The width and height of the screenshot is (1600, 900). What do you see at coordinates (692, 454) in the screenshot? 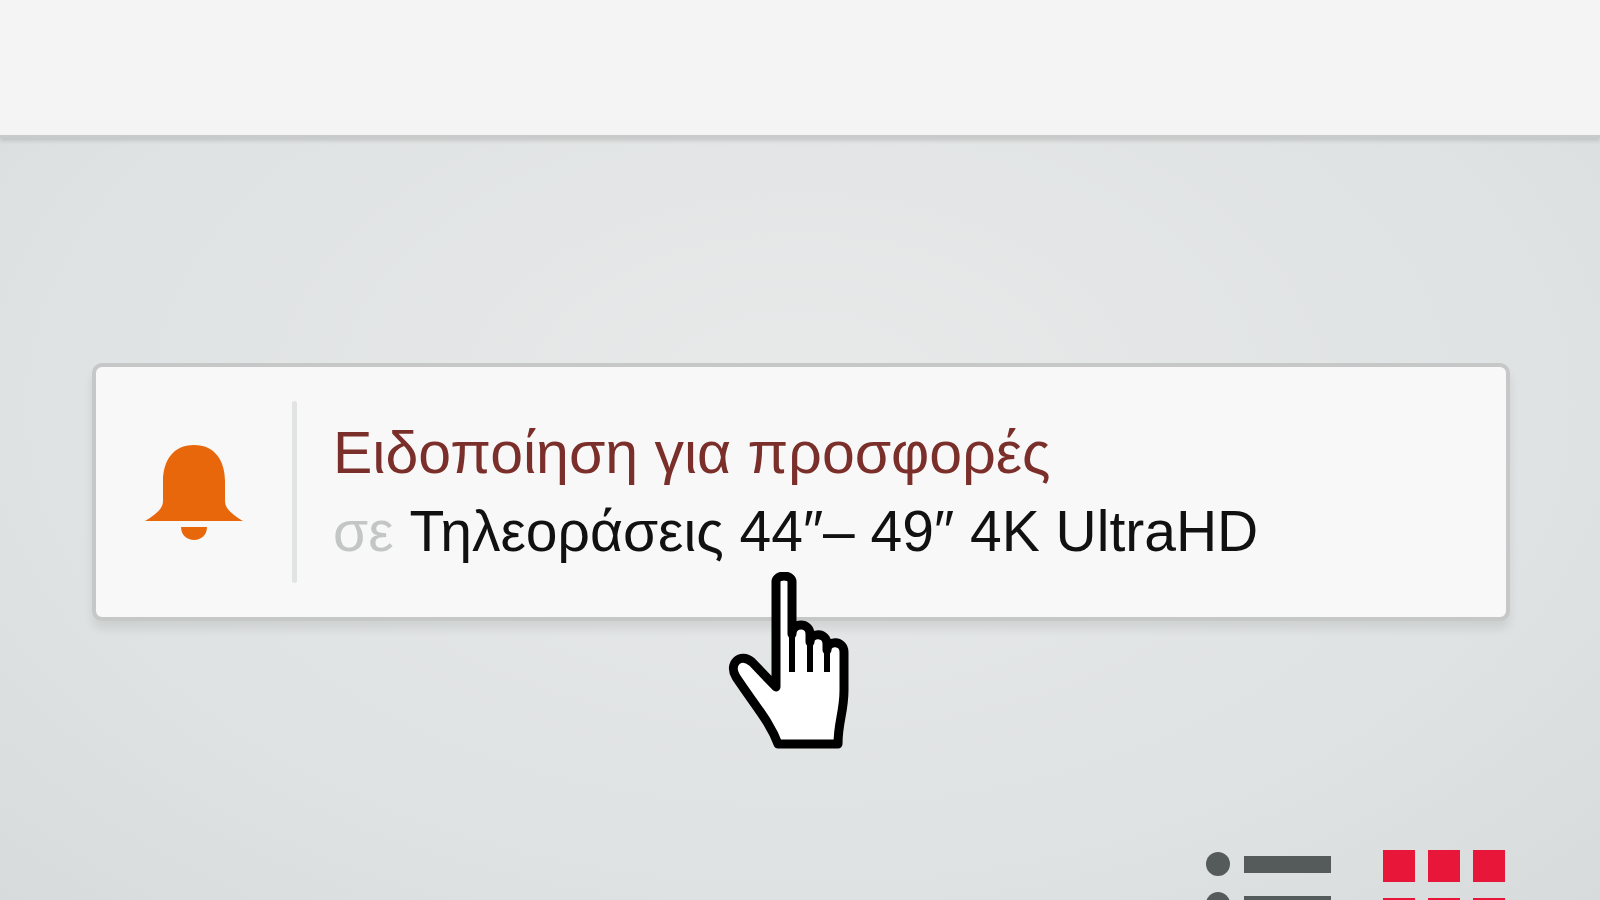
I see `alert-title: Ειδοποίηση για προσφορές` at bounding box center [692, 454].